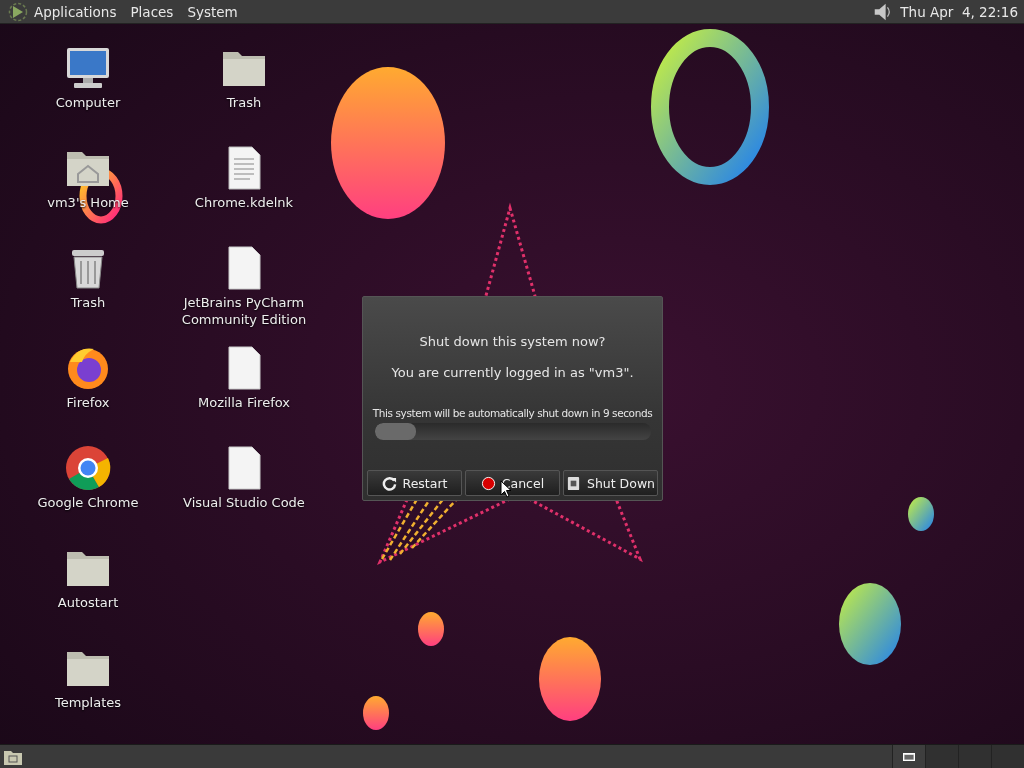 This screenshot has height=768, width=1024. I want to click on menu-item: System, so click(212, 11).